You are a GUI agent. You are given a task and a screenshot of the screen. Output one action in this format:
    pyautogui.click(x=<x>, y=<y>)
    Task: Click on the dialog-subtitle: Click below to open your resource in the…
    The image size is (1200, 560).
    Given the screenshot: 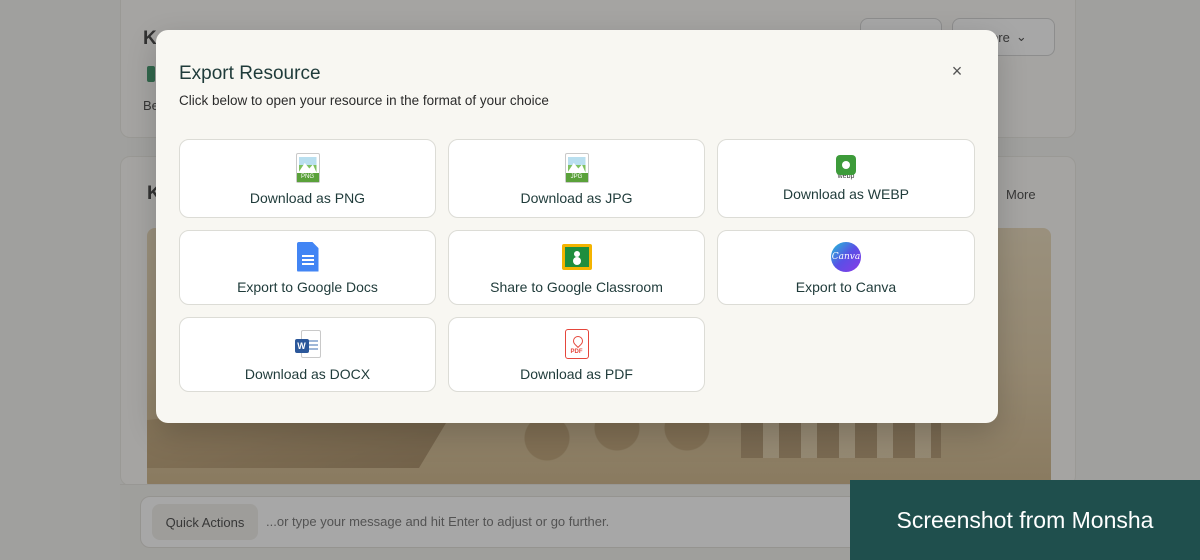 What is the action you would take?
    pyautogui.click(x=364, y=100)
    